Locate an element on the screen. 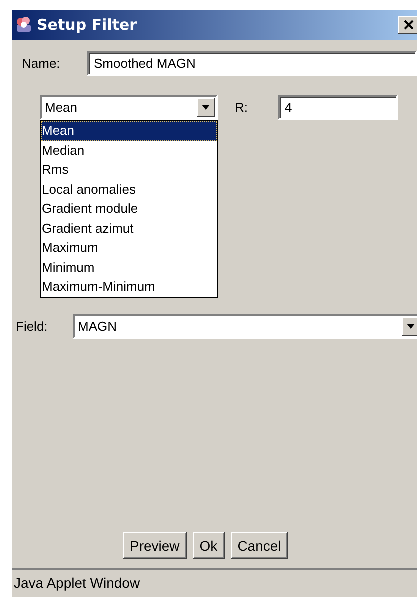 The height and width of the screenshot is (597, 417). window-title: Setup Filter is located at coordinates (87, 25).